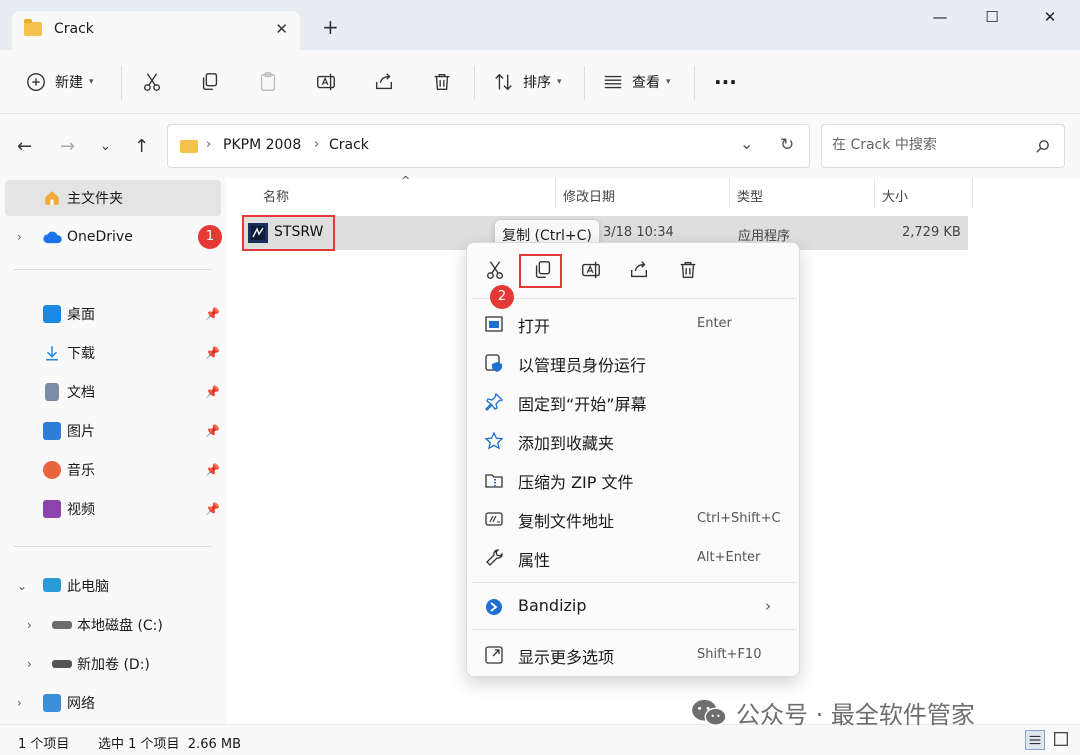 This screenshot has width=1080, height=755. What do you see at coordinates (53, 237) in the screenshot?
I see `cloud-icon` at bounding box center [53, 237].